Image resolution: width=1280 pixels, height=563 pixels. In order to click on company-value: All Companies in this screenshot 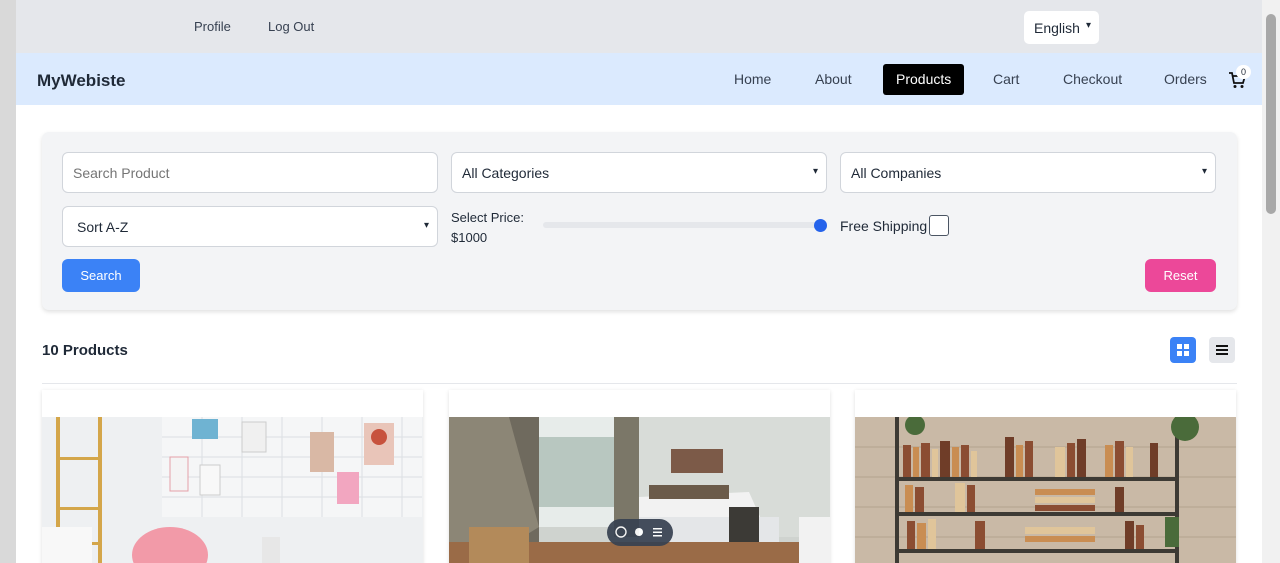, I will do `click(896, 173)`.